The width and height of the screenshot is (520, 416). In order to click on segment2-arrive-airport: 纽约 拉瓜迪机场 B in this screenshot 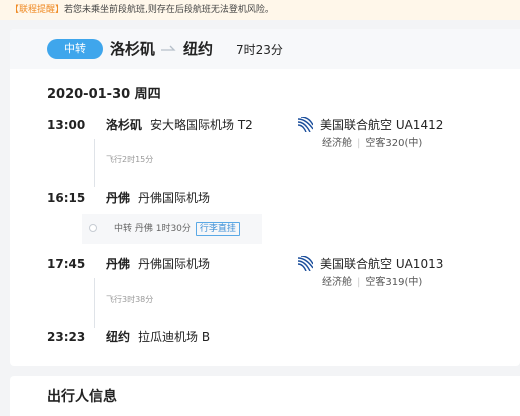, I will do `click(158, 337)`.